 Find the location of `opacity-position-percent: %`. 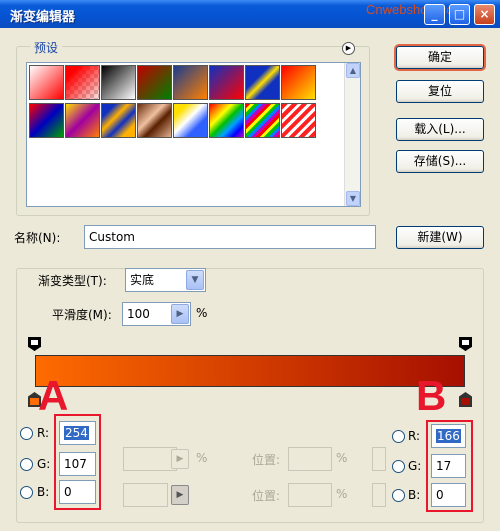

opacity-position-percent: % is located at coordinates (342, 458).